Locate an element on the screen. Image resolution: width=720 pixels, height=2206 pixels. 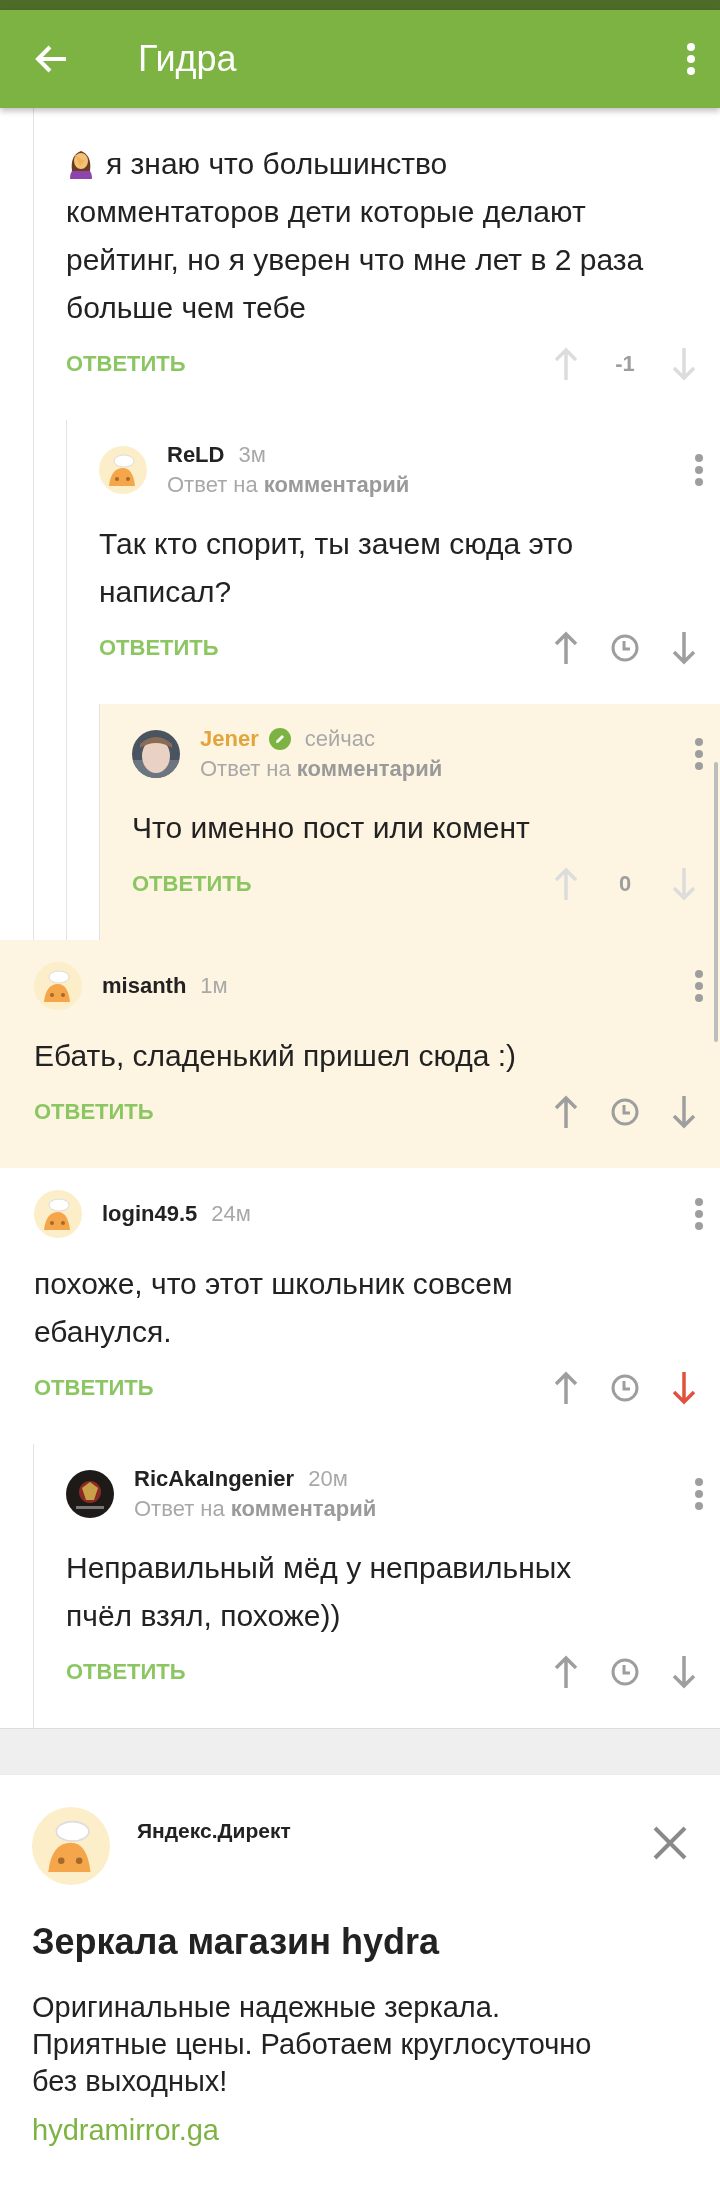
comment-time: сейчас is located at coordinates (339, 739).